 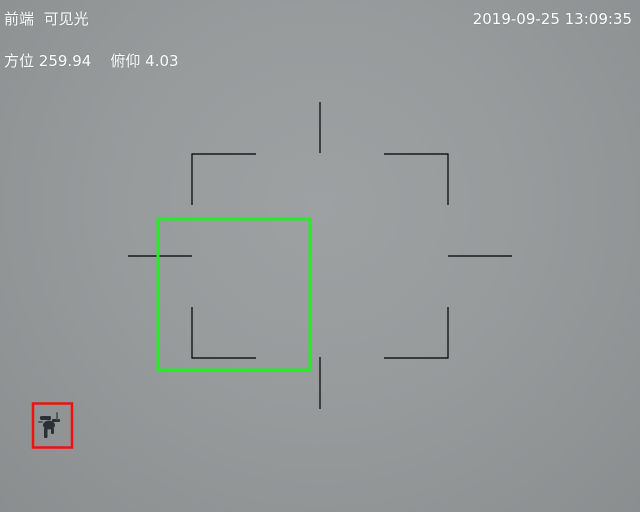 I want to click on reticle-corner-top-left, so click(x=223, y=179).